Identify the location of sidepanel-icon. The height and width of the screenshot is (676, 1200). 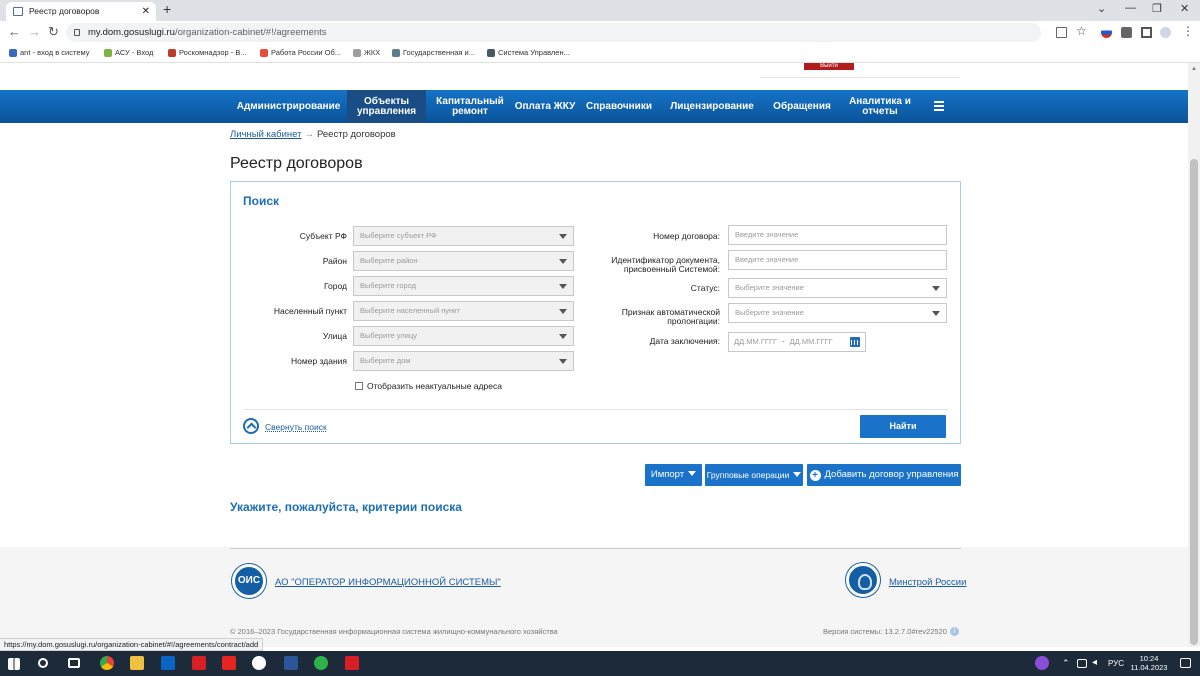
(1146, 32).